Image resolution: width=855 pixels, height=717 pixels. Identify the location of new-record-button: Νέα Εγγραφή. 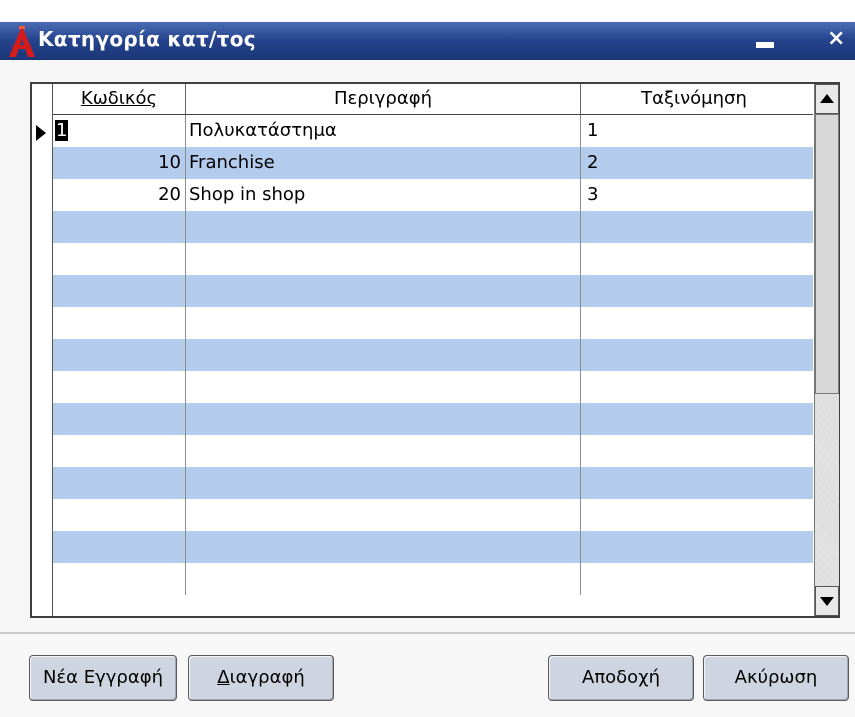
(103, 678).